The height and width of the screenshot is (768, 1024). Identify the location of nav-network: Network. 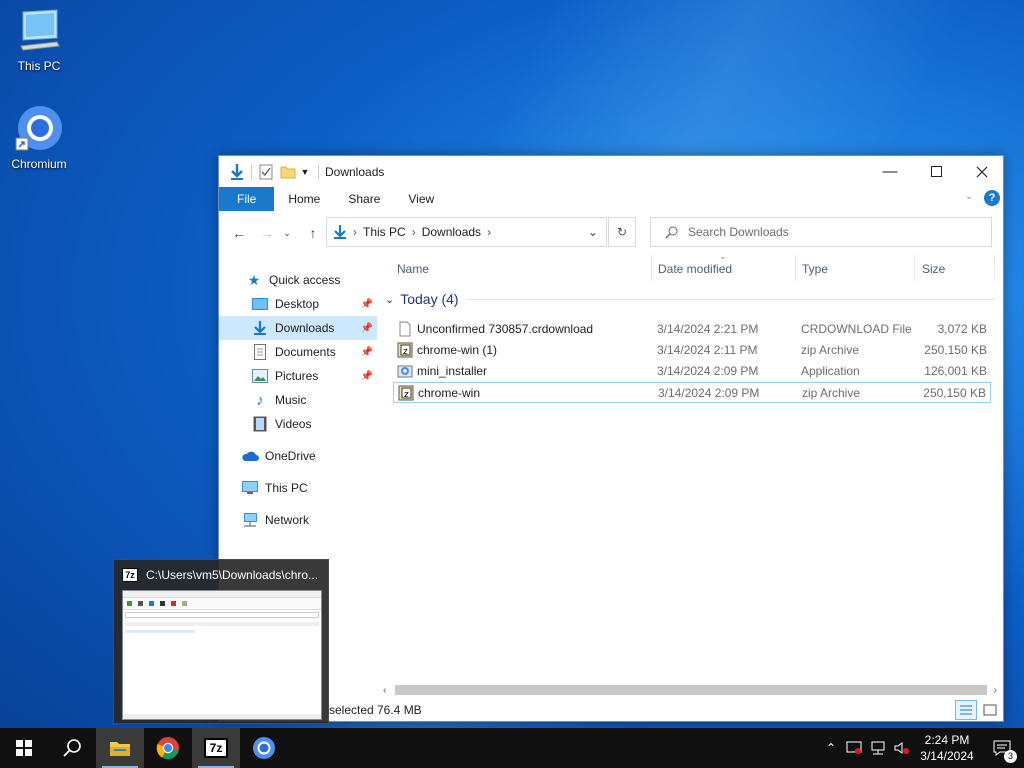
(298, 520).